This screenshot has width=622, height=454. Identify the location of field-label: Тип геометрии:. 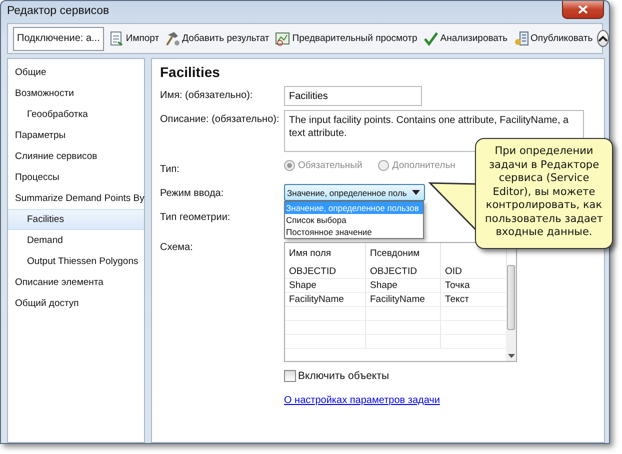
(196, 218).